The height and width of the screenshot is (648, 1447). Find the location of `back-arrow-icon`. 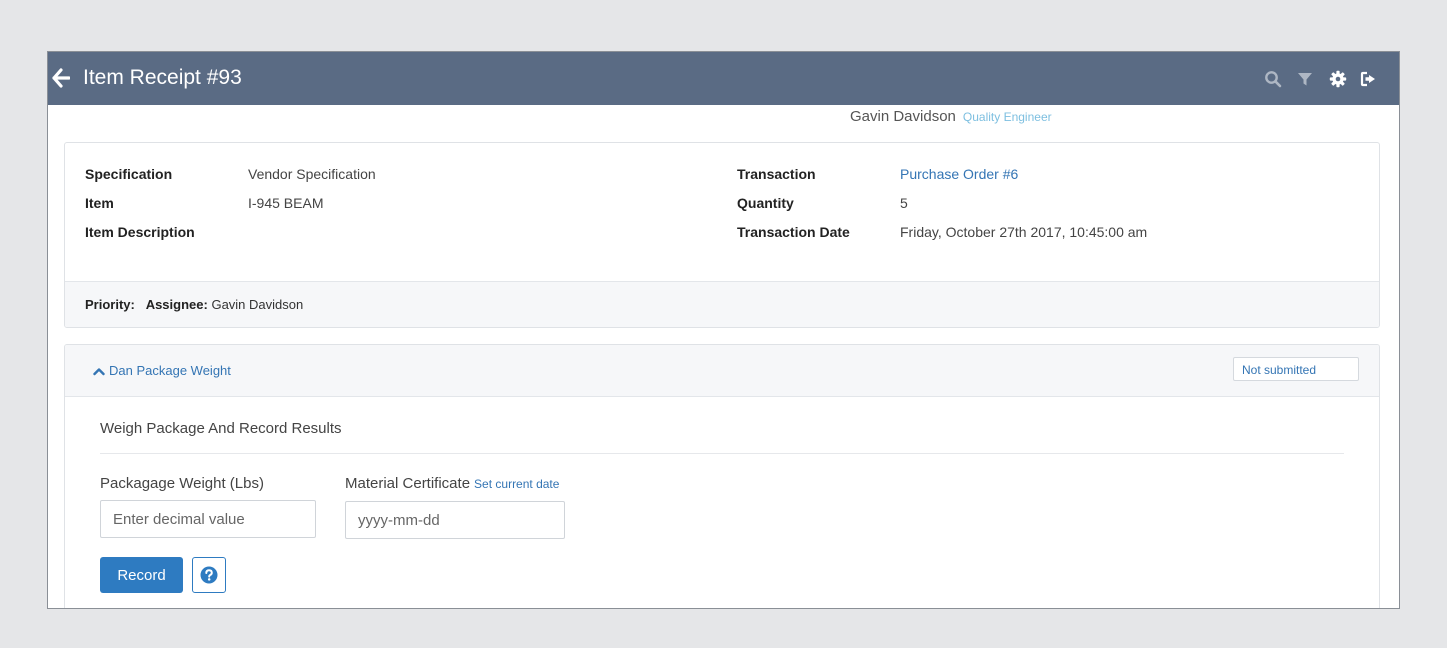

back-arrow-icon is located at coordinates (61, 78).